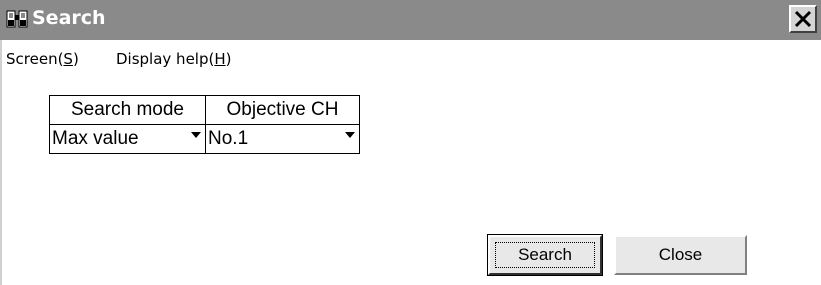 The height and width of the screenshot is (285, 821). I want to click on objective-ch-dropdown: No.1, so click(282, 139).